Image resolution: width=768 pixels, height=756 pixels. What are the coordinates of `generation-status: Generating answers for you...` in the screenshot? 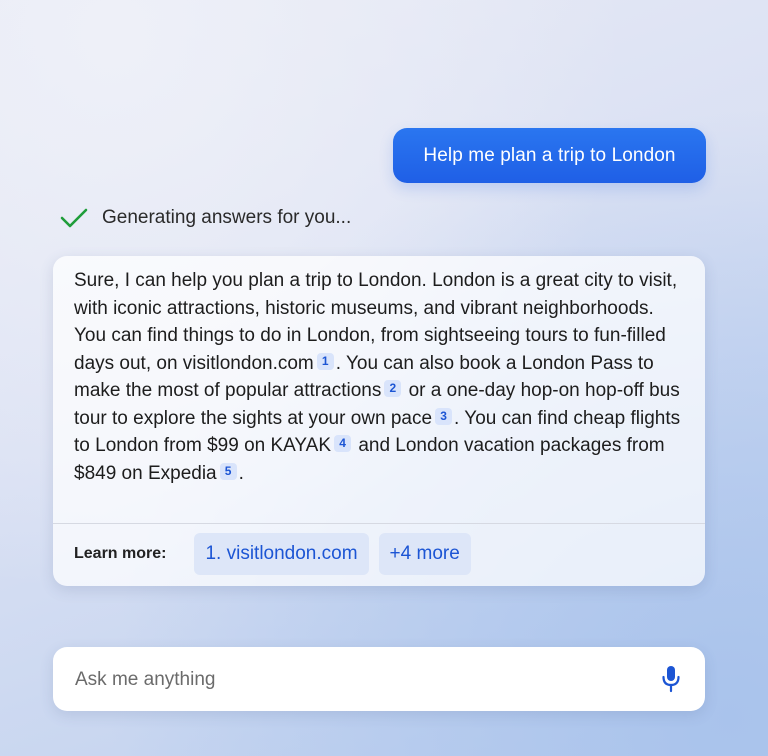 It's located at (205, 218).